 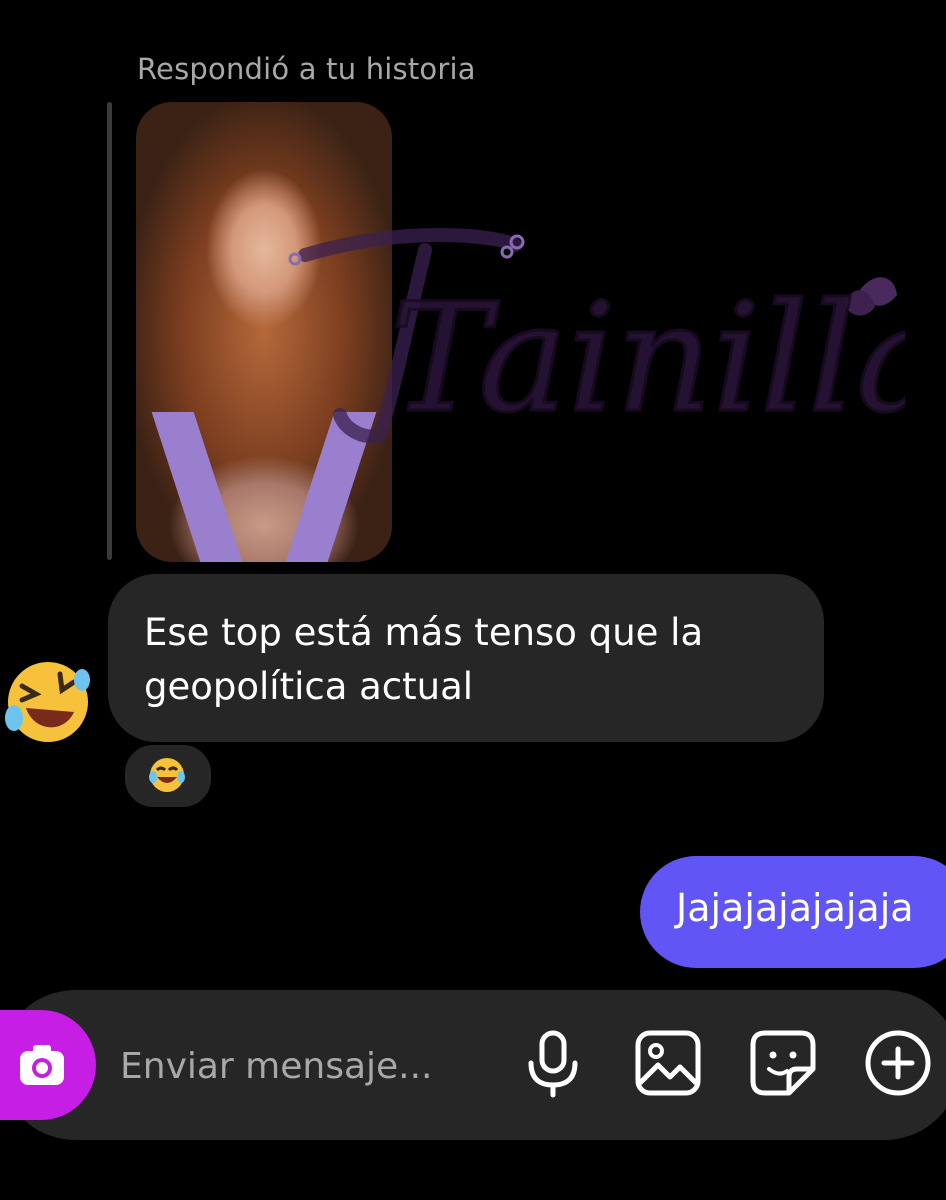 I want to click on gallery-icon, so click(x=668, y=1063).